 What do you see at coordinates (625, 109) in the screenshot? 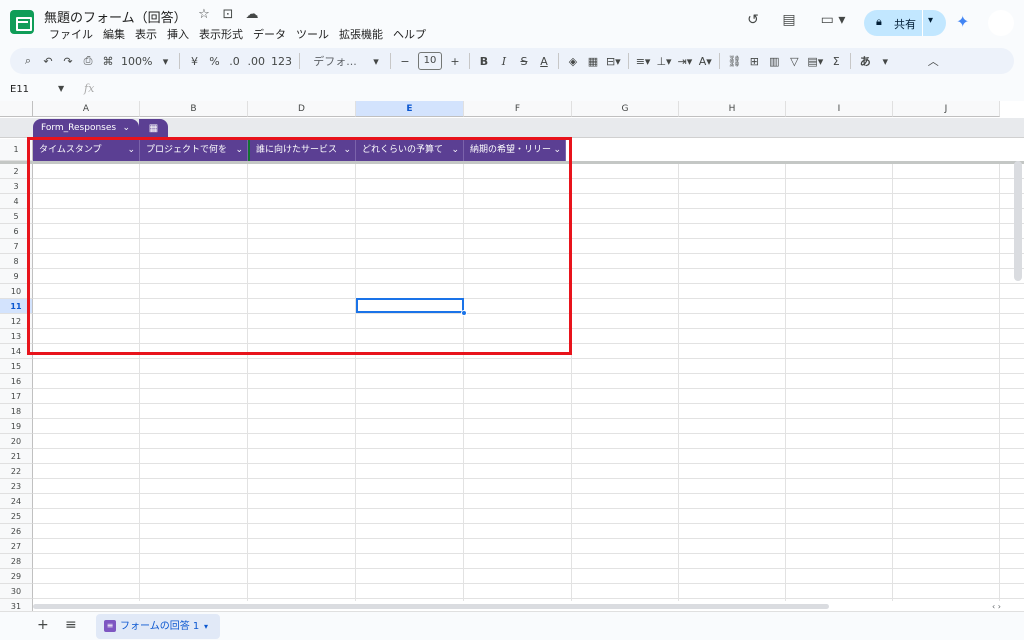
I see `column-header-g: G` at bounding box center [625, 109].